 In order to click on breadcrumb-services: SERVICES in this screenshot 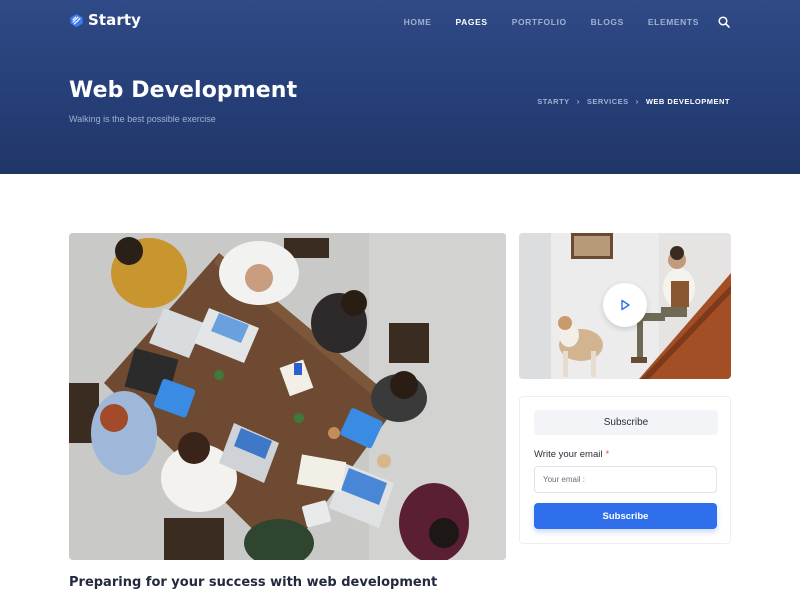, I will do `click(608, 101)`.